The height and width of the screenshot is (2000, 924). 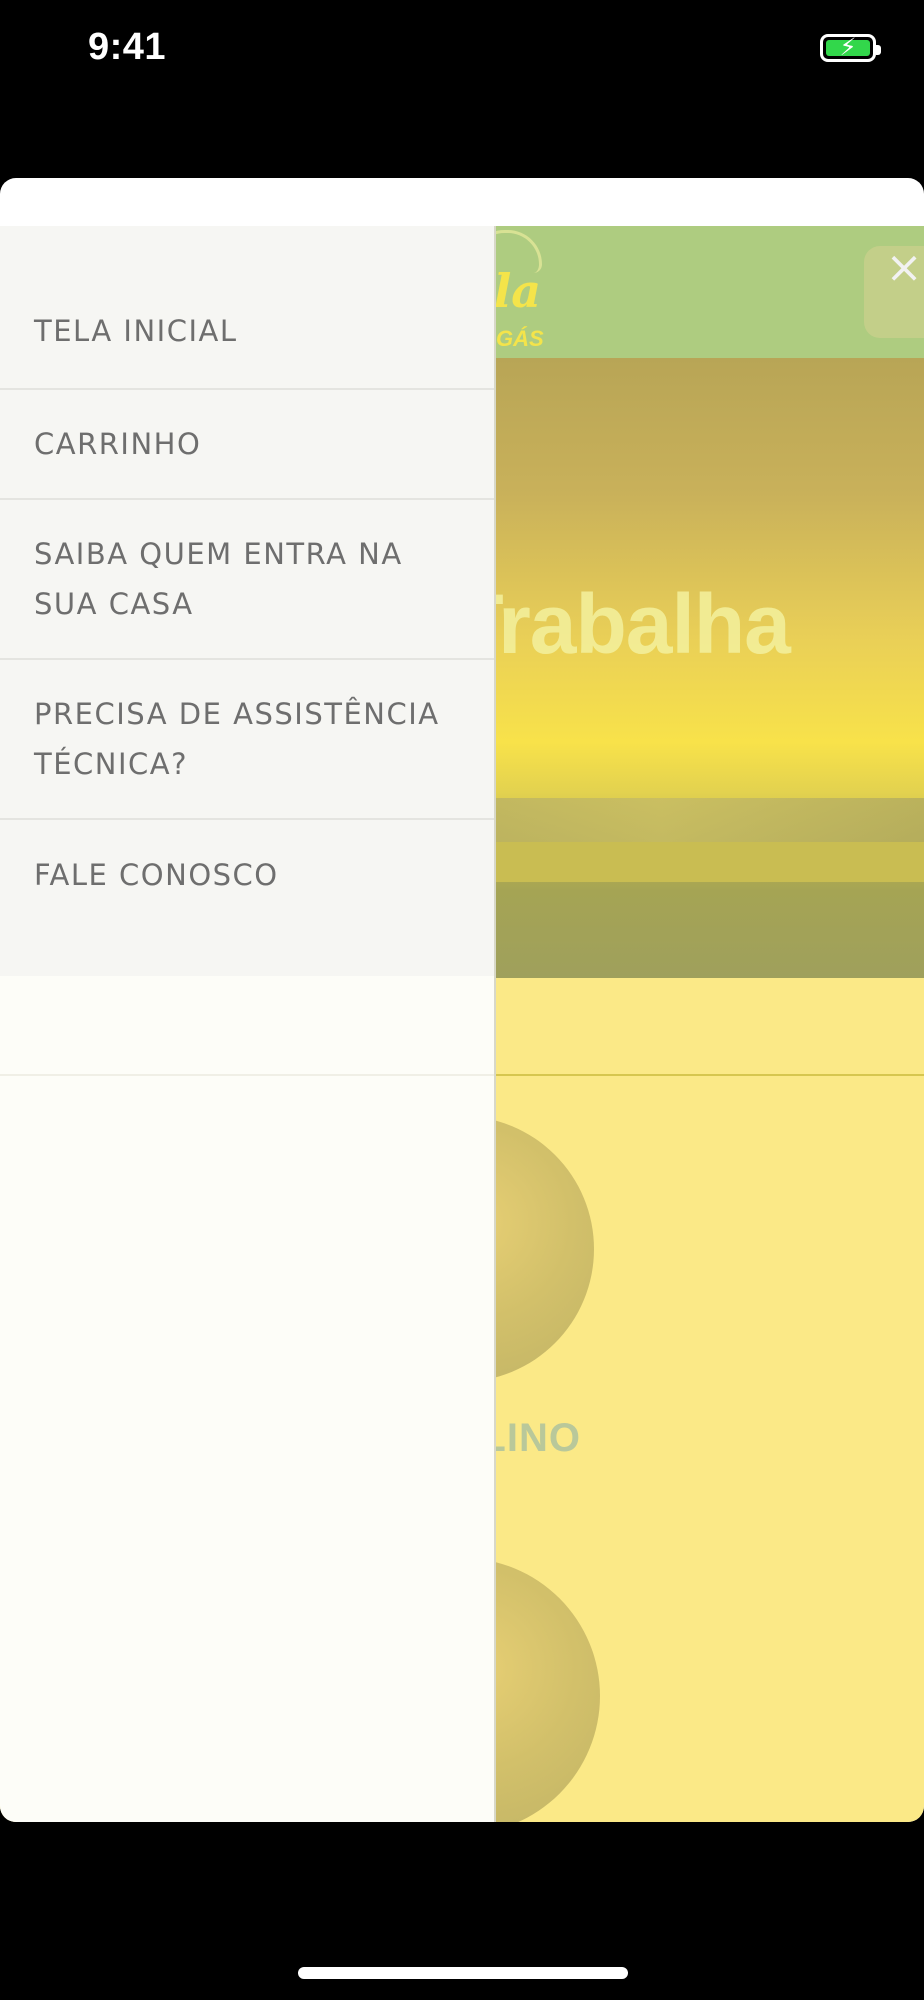 I want to click on home-indicator, so click(x=463, y=1973).